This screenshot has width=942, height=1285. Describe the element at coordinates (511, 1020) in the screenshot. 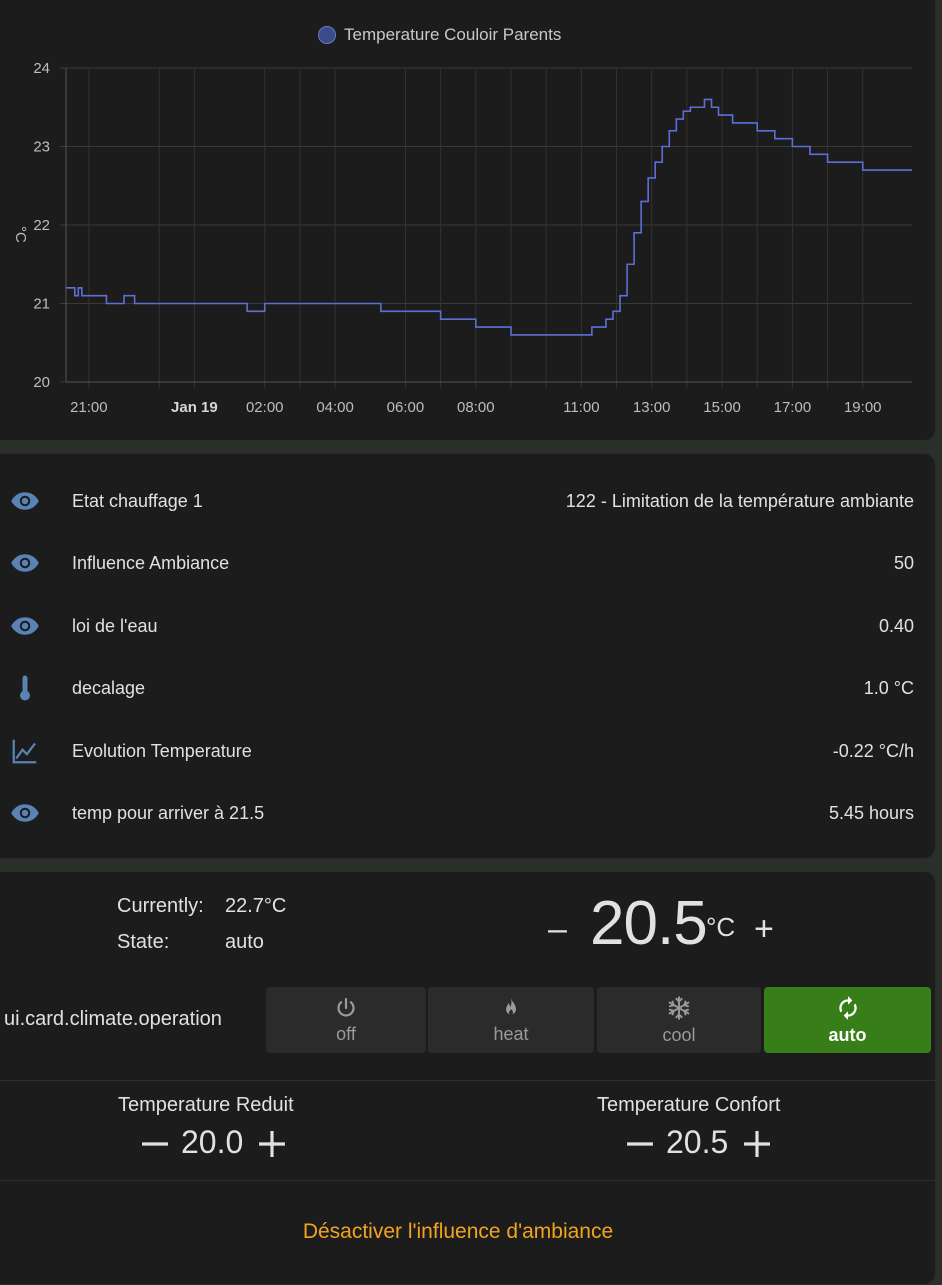

I see `mode-button-heat: heat` at that location.